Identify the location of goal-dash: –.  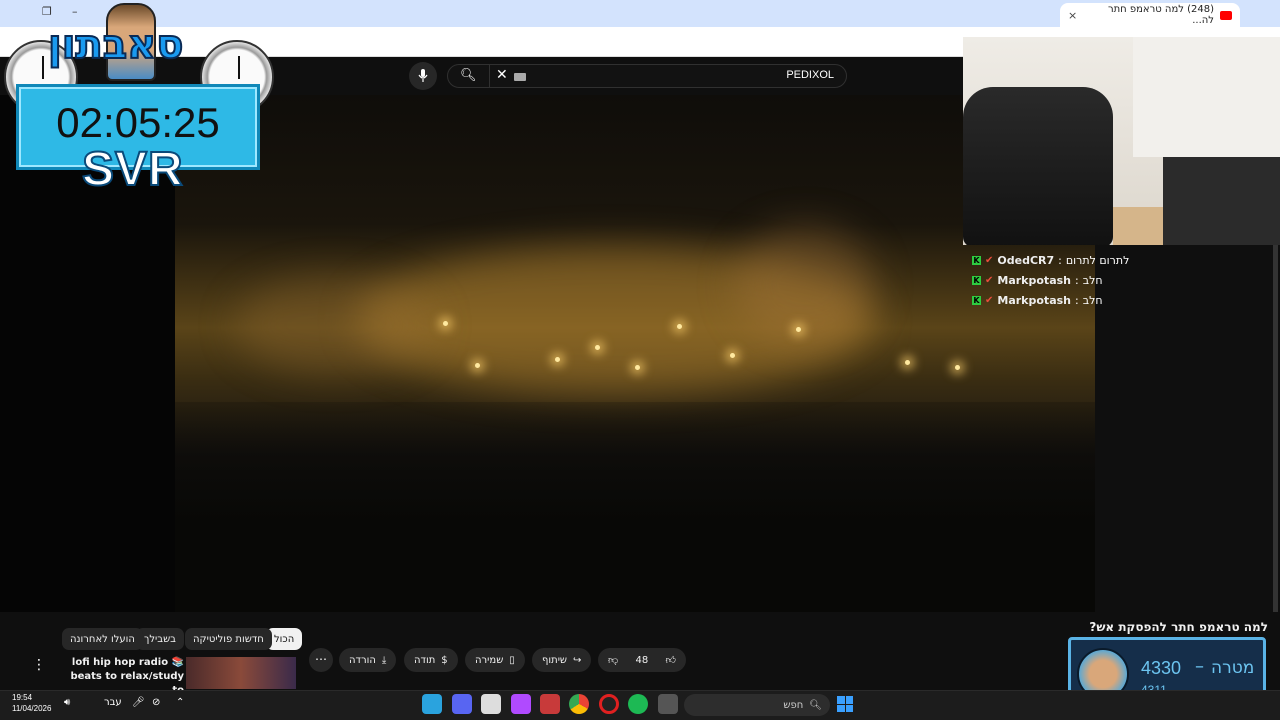
(1199, 666).